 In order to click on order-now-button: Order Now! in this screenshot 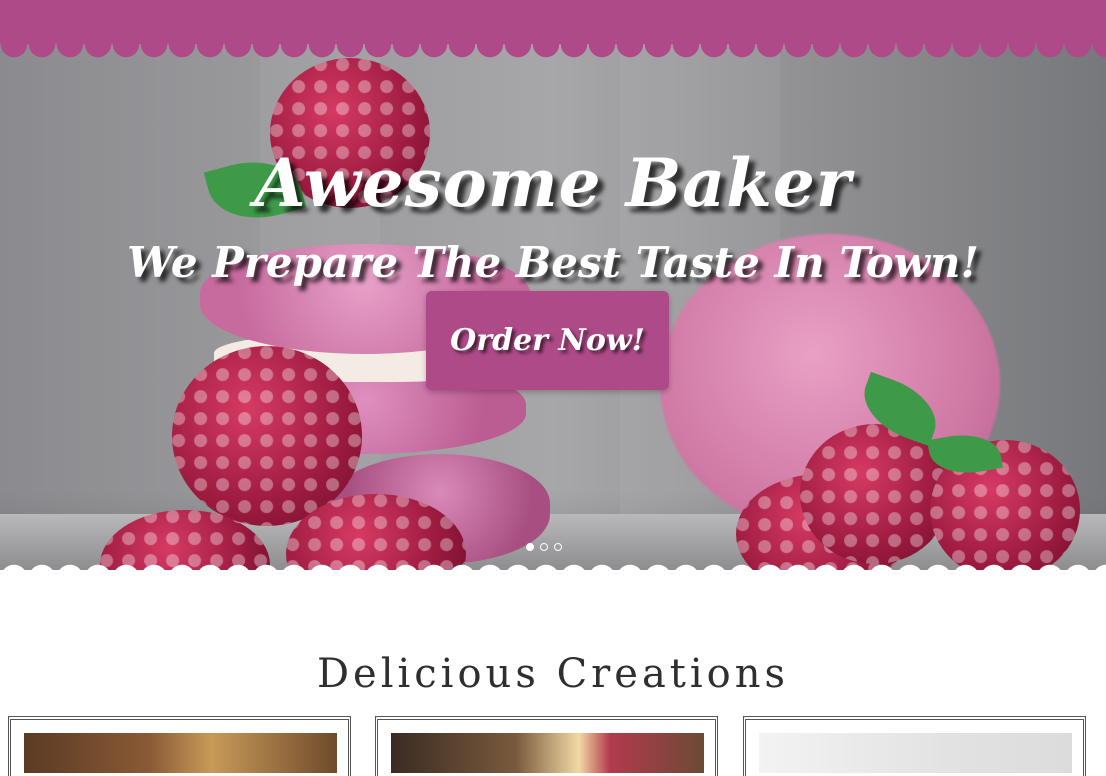, I will do `click(547, 340)`.